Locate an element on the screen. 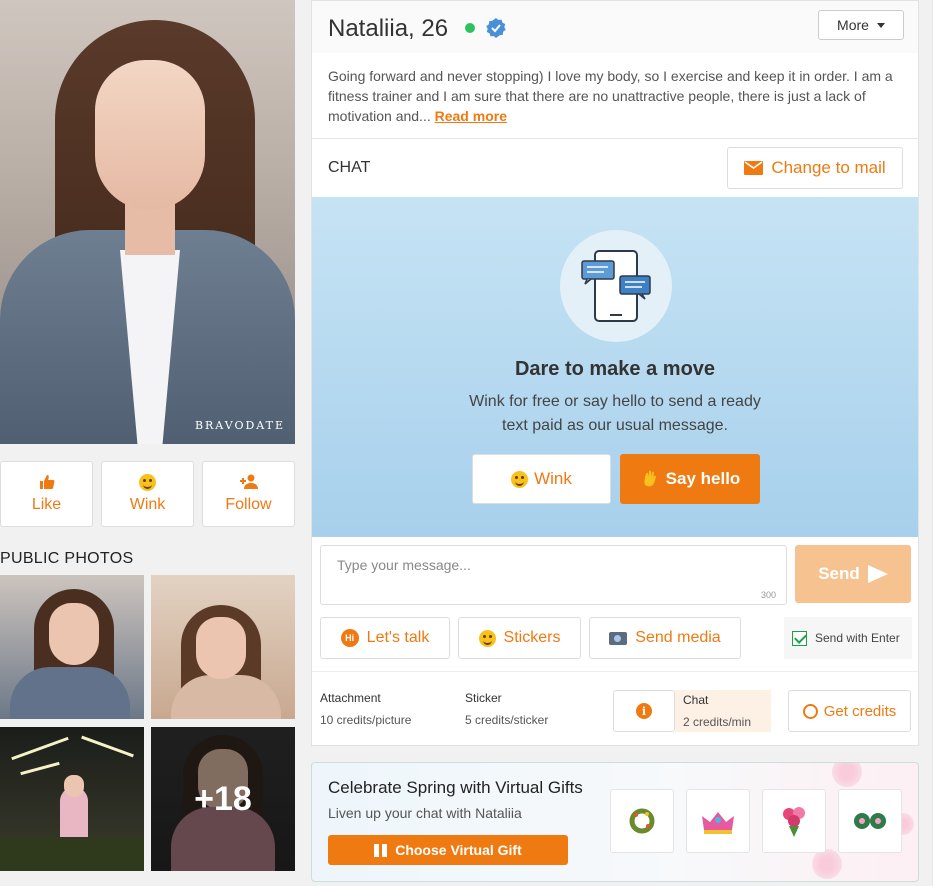 This screenshot has height=886, width=937. thumbs-up-icon is located at coordinates (47, 483).